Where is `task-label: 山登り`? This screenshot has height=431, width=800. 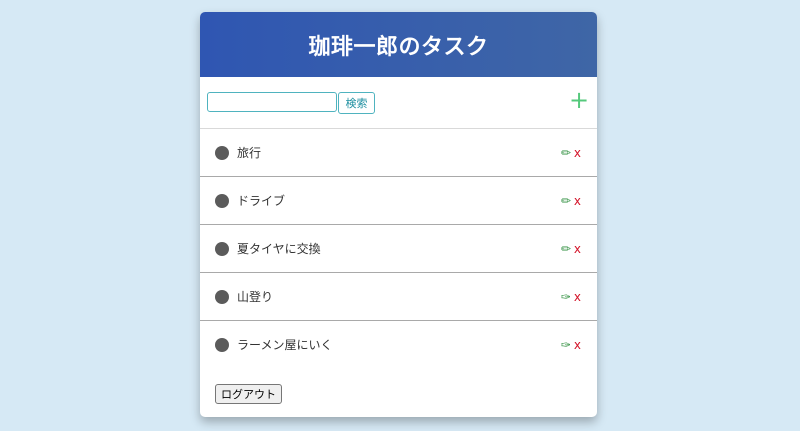 task-label: 山登り is located at coordinates (255, 297).